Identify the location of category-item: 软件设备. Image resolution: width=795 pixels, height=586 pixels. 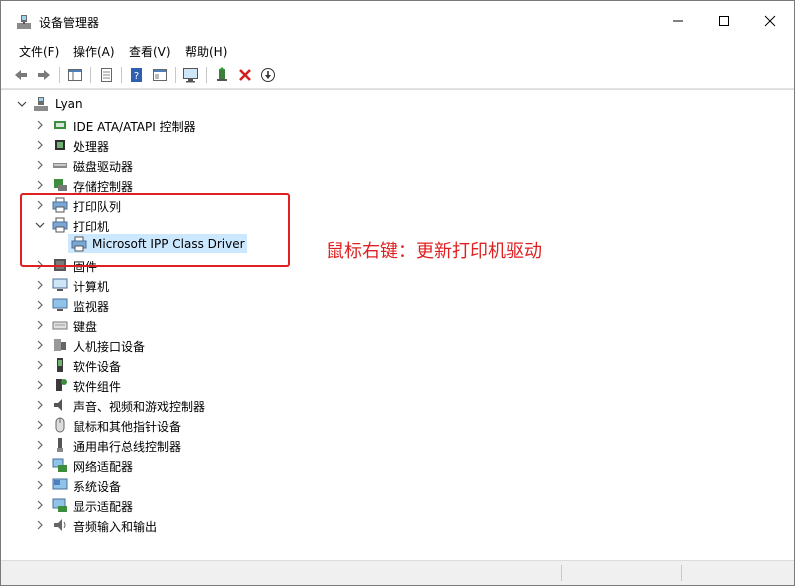
(97, 366).